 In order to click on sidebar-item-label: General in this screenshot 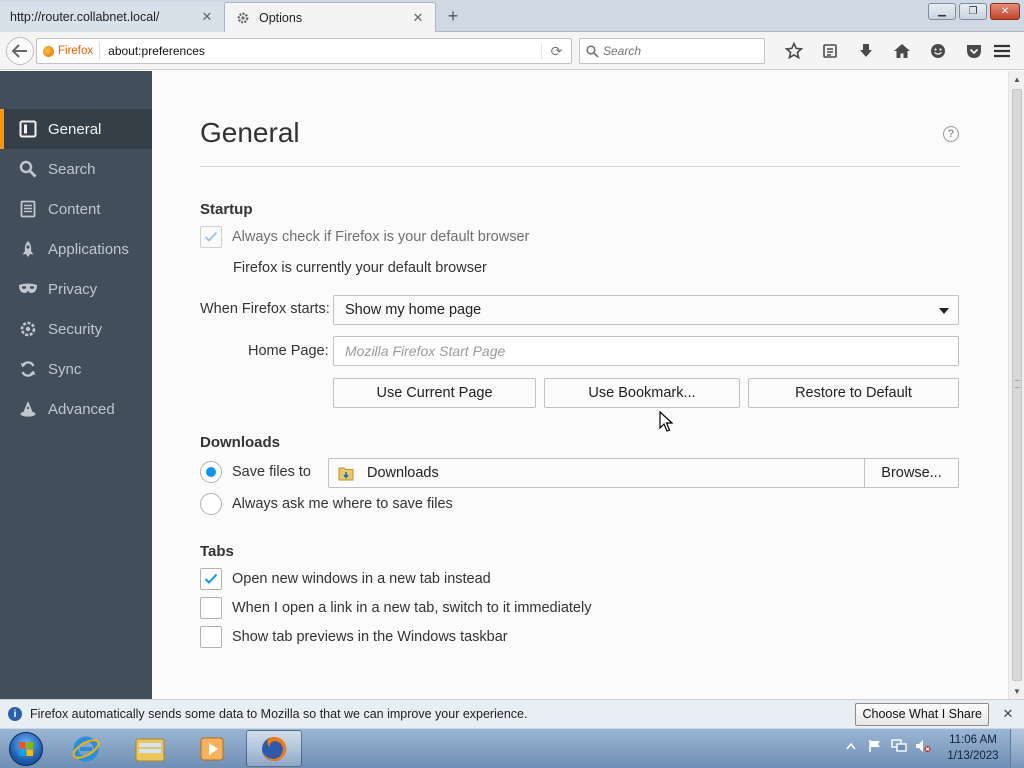, I will do `click(75, 129)`.